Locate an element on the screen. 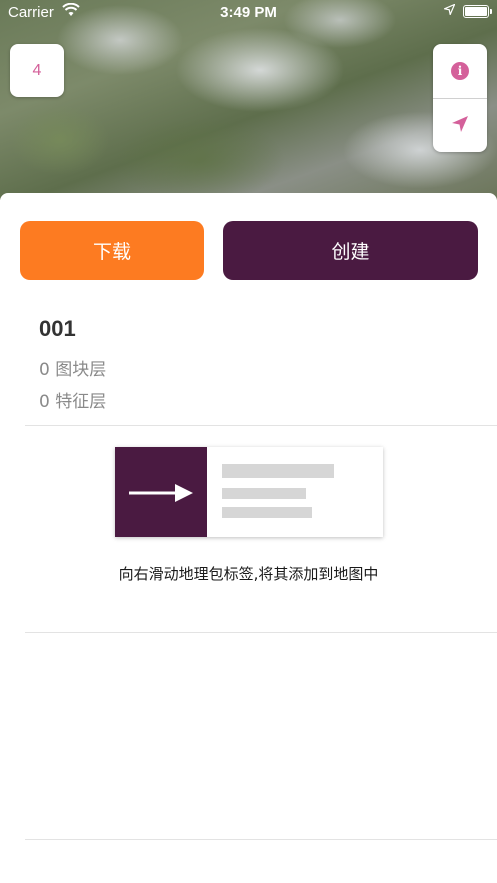 The width and height of the screenshot is (497, 883). create-button: 创建 is located at coordinates (350, 250).